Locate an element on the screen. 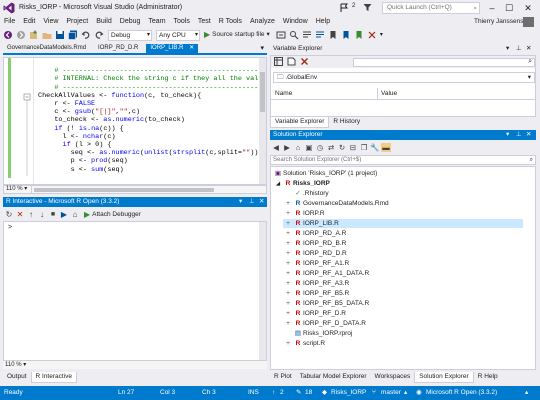 This screenshot has height=400, width=540. start-button: ▶ Source startup file ▾ is located at coordinates (237, 35).